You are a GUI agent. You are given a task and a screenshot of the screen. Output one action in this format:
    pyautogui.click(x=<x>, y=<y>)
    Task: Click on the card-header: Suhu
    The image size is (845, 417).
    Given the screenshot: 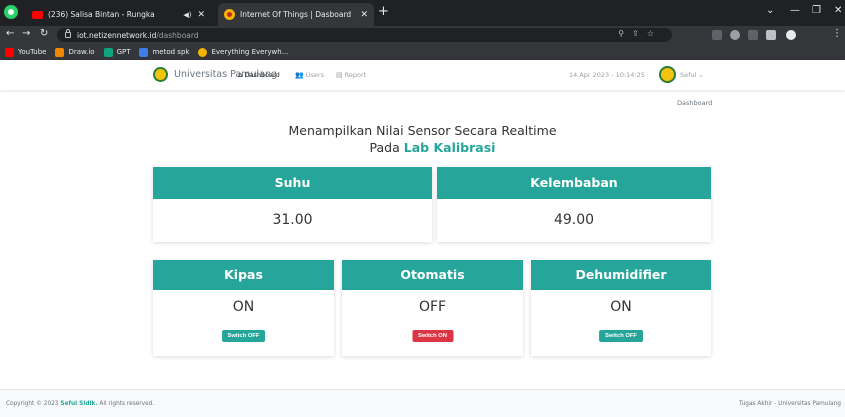 What is the action you would take?
    pyautogui.click(x=292, y=183)
    